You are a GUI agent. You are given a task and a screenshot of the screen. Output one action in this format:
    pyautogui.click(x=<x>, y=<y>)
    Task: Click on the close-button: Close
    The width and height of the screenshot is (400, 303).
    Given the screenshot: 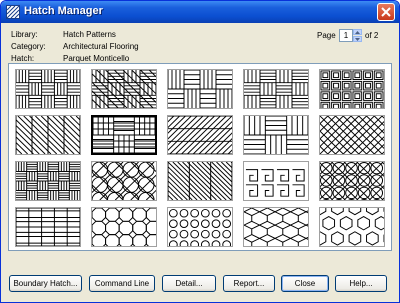 What is the action you would take?
    pyautogui.click(x=305, y=283)
    